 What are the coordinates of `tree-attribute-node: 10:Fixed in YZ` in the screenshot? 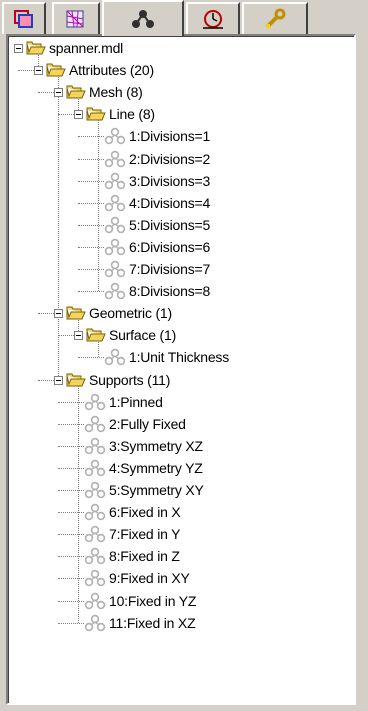 It's located at (140, 601).